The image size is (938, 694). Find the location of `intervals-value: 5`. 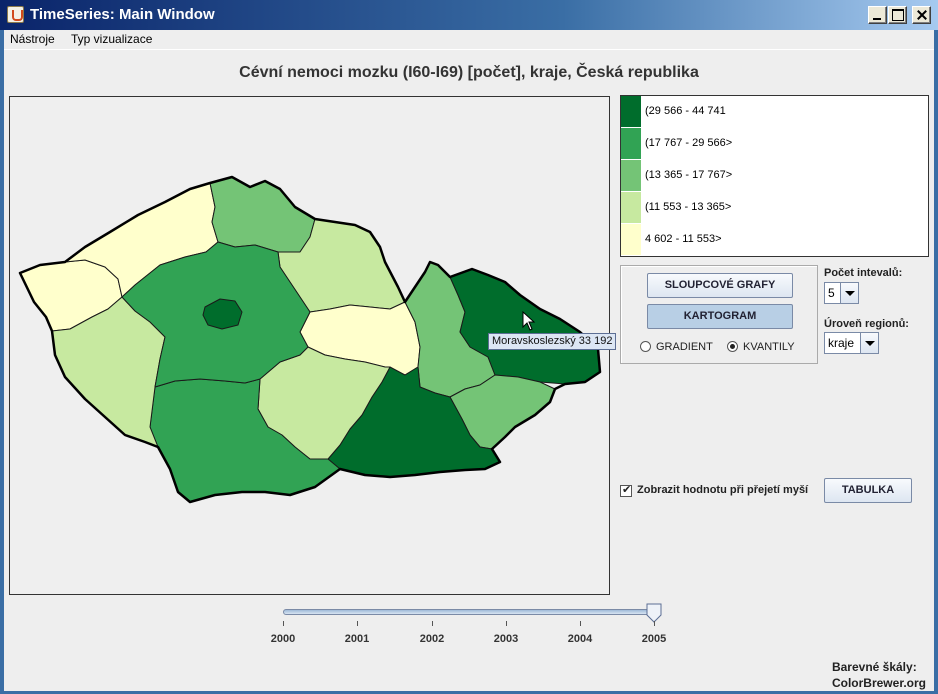

intervals-value: 5 is located at coordinates (831, 293).